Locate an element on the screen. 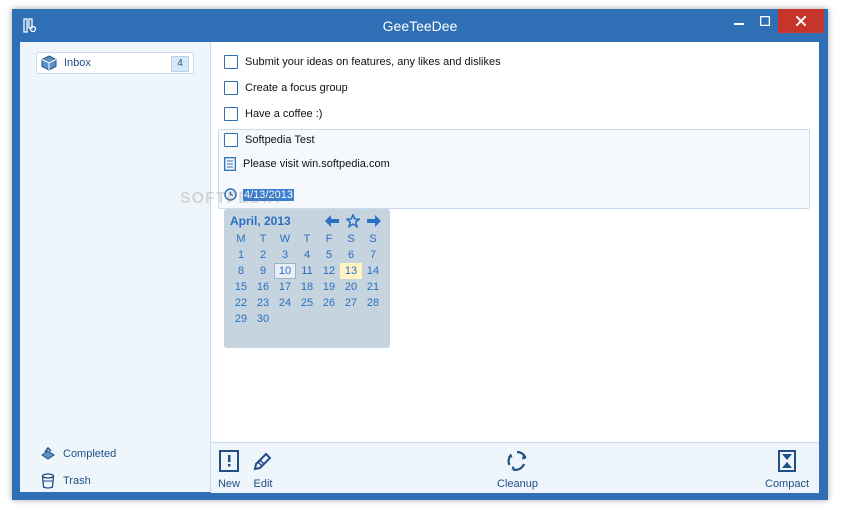  calendar-week: 15 16 17 18 19 20 21 is located at coordinates (307, 287).